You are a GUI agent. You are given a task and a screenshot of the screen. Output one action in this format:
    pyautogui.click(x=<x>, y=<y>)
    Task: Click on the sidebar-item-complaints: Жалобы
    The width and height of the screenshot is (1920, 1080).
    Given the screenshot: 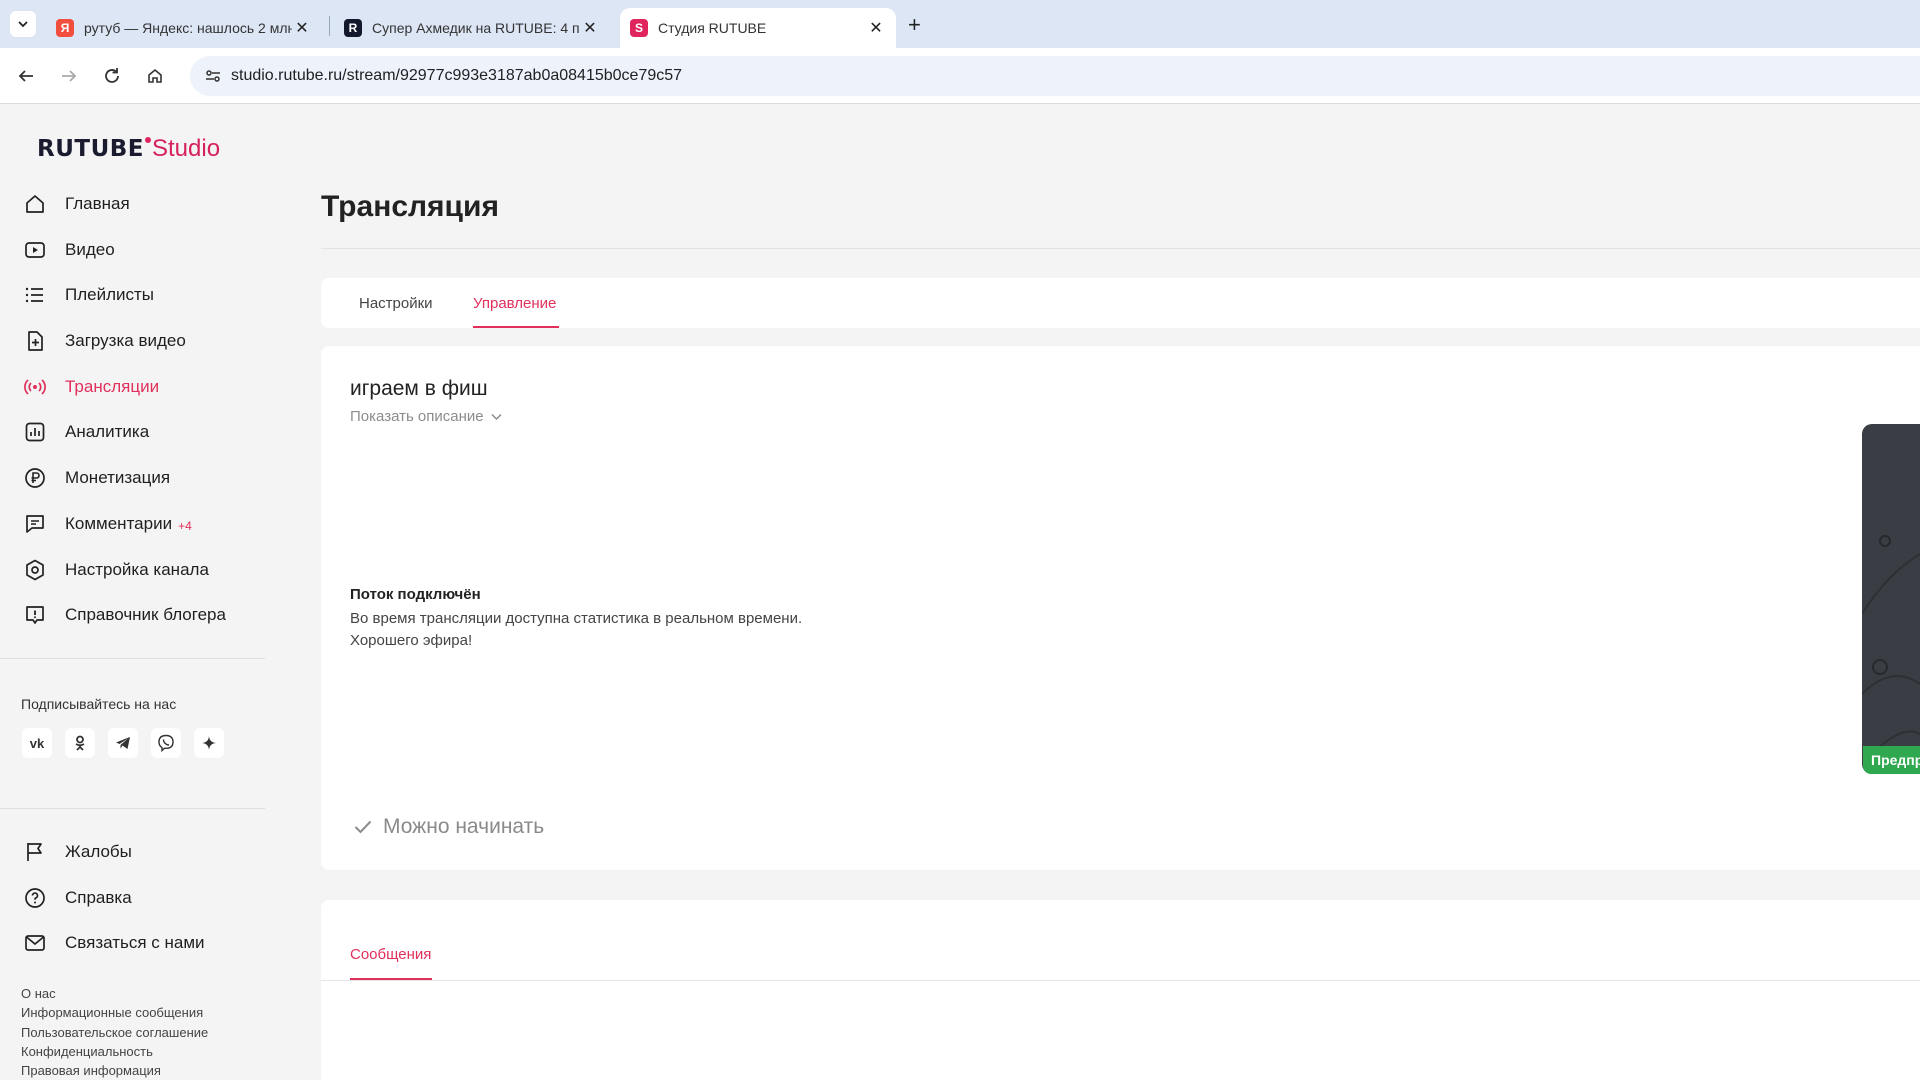 What is the action you would take?
    pyautogui.click(x=78, y=852)
    